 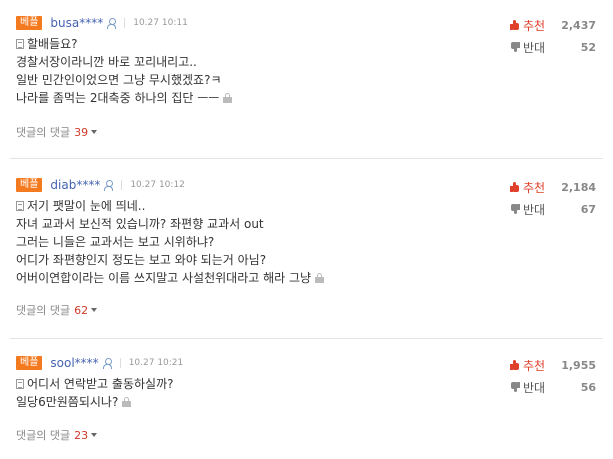 I want to click on comment-line: 어디서 연락받고 출동하실까?, so click(x=94, y=384).